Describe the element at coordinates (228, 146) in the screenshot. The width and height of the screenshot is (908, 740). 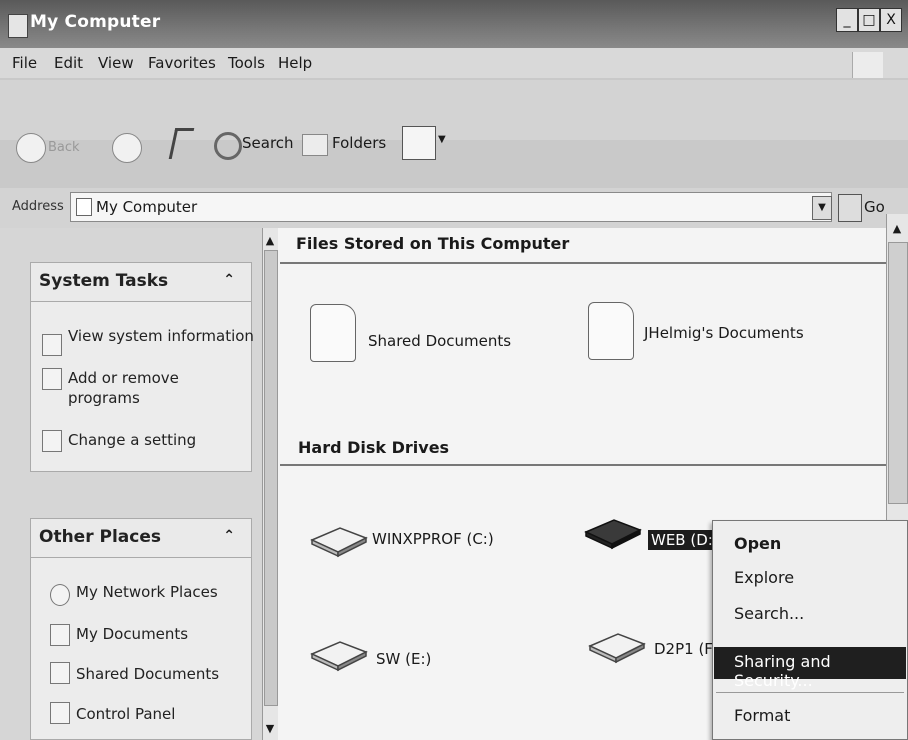
I see `search-icon` at that location.